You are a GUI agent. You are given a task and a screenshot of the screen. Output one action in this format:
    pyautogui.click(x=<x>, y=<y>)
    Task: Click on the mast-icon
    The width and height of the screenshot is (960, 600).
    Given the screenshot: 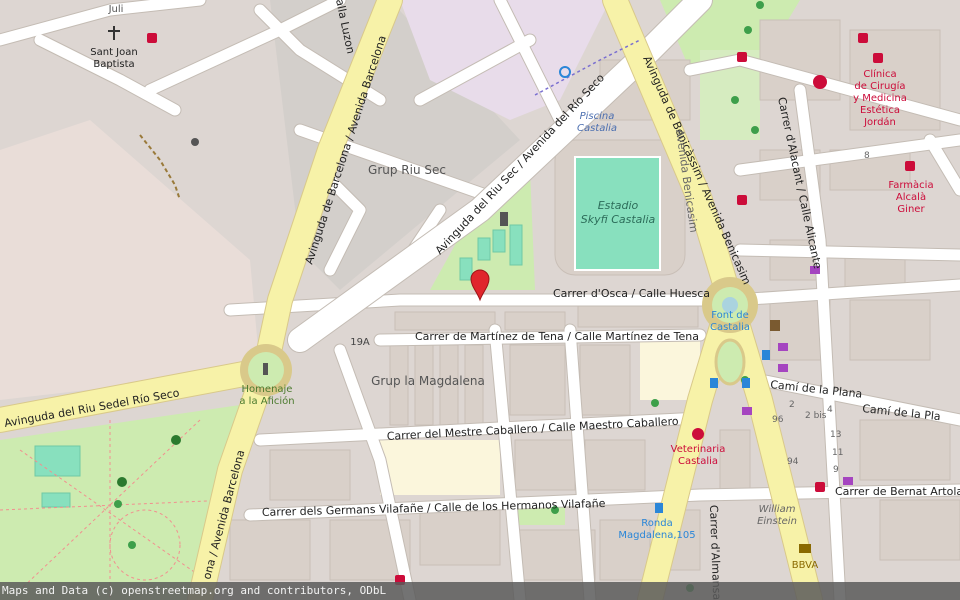 What is the action you would take?
    pyautogui.click(x=195, y=142)
    